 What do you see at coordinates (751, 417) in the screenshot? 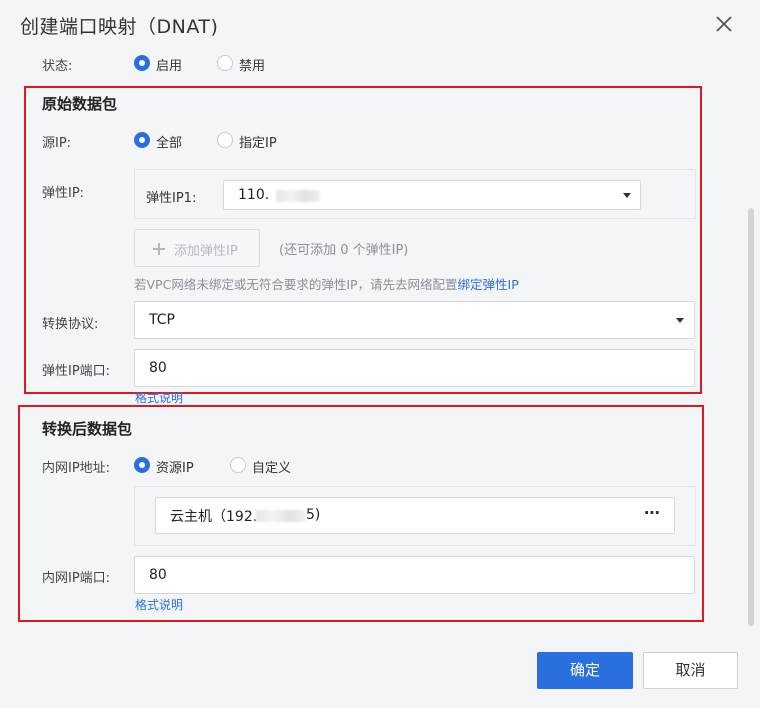
I see `scrollbar` at bounding box center [751, 417].